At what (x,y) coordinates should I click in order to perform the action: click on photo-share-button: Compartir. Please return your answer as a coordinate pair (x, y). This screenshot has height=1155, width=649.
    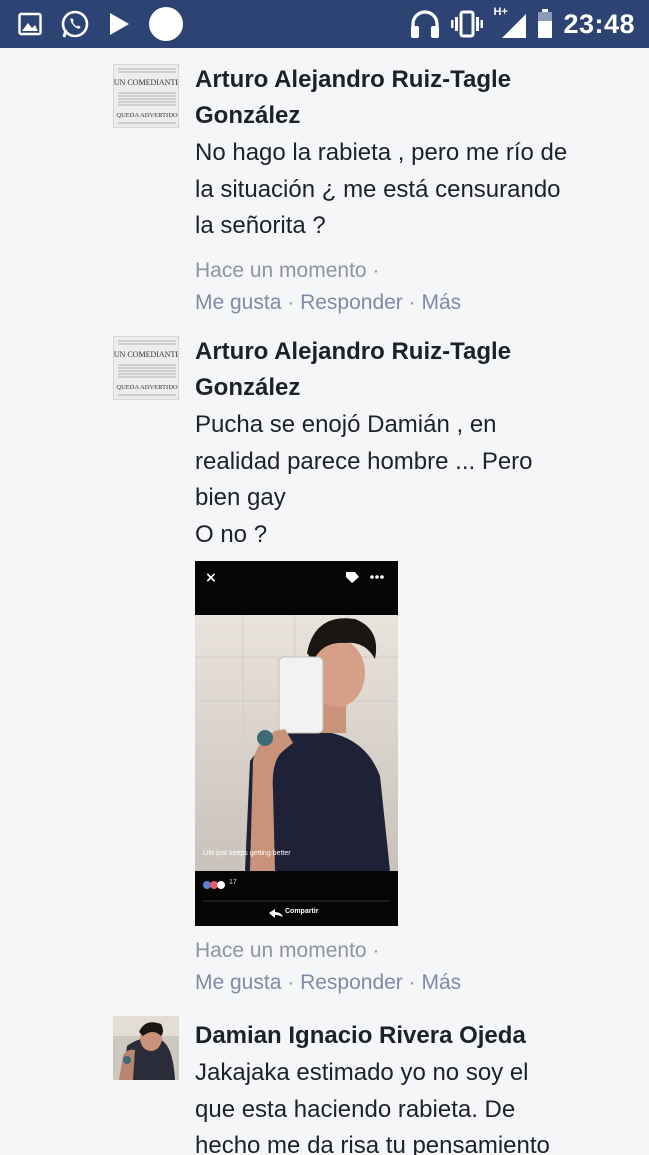
    Looking at the image, I should click on (301, 911).